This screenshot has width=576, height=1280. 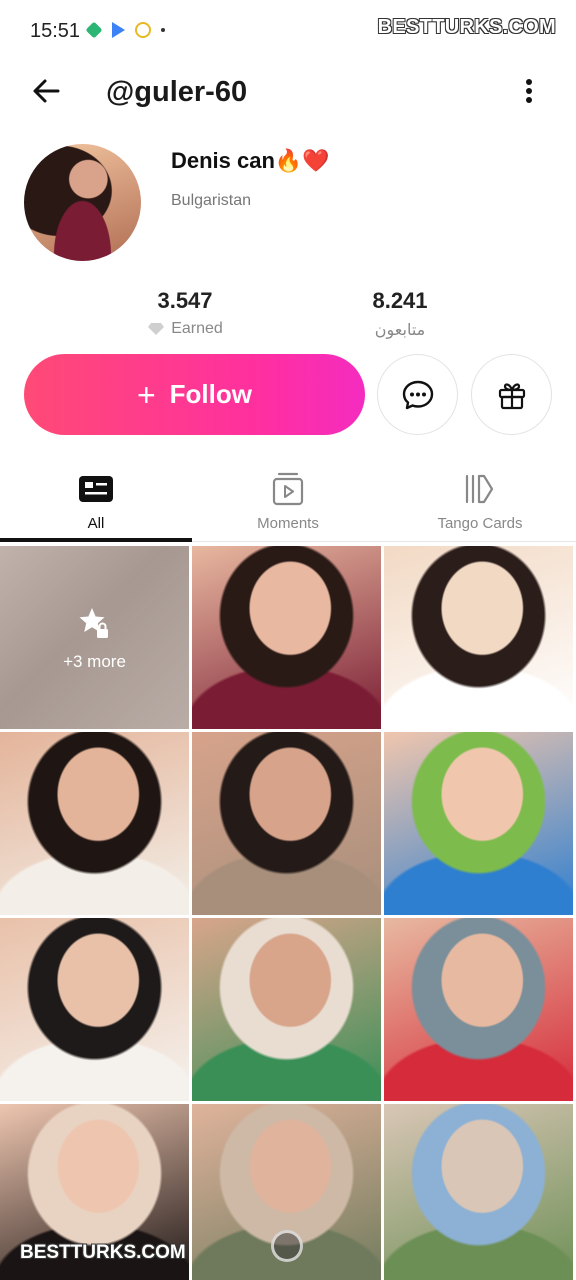 I want to click on more-vertical-icon, so click(x=529, y=91).